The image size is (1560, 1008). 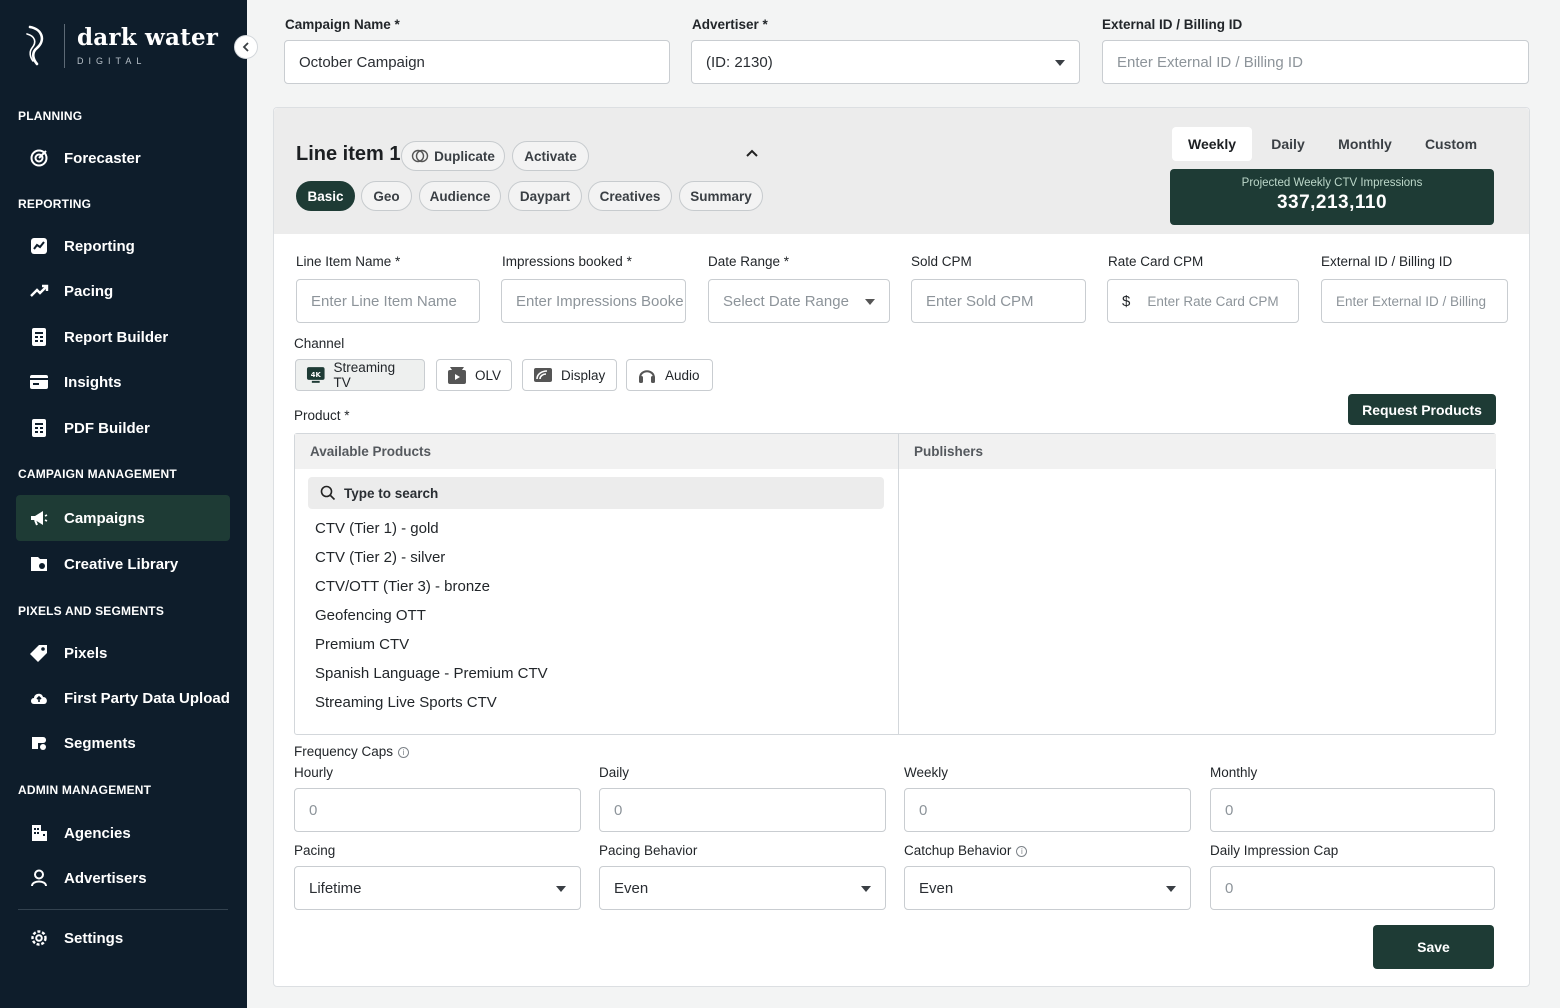 What do you see at coordinates (107, 428) in the screenshot?
I see `sidebar-item-label: PDF Builder` at bounding box center [107, 428].